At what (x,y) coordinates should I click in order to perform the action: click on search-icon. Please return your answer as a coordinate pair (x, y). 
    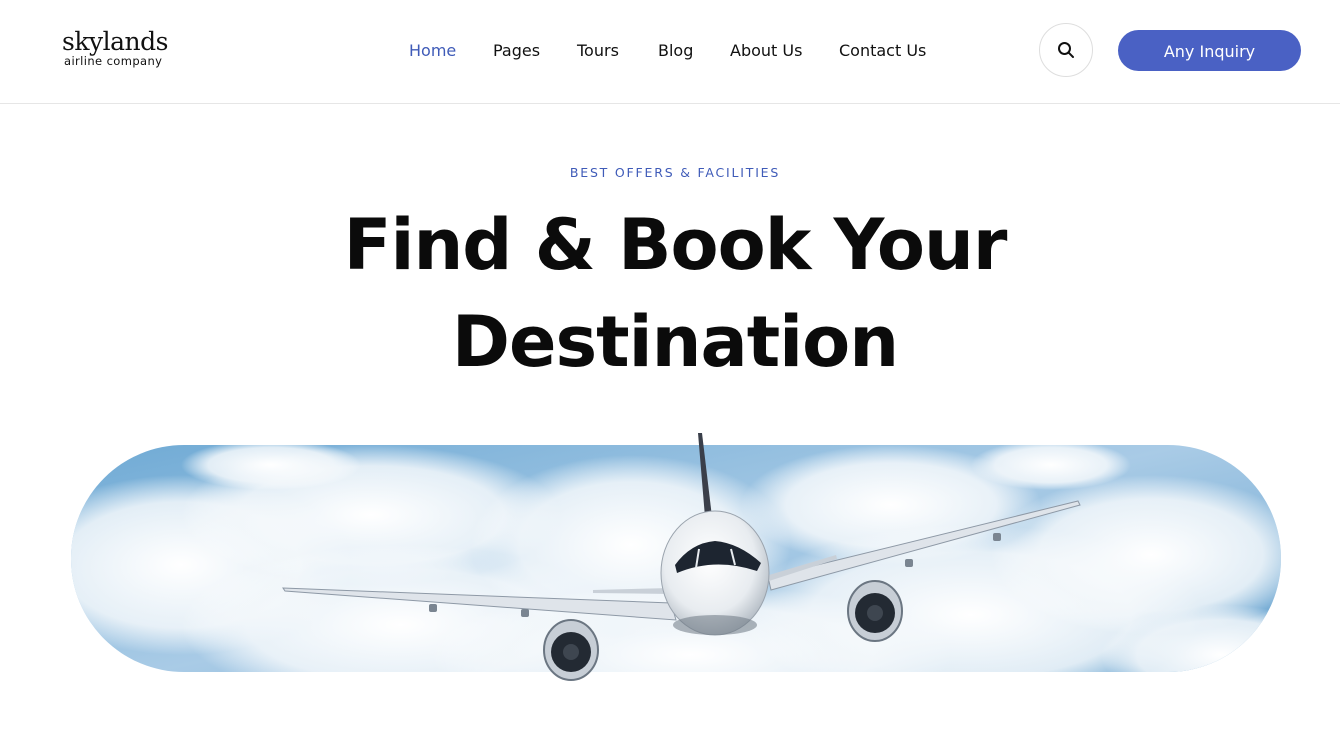
    Looking at the image, I should click on (1066, 50).